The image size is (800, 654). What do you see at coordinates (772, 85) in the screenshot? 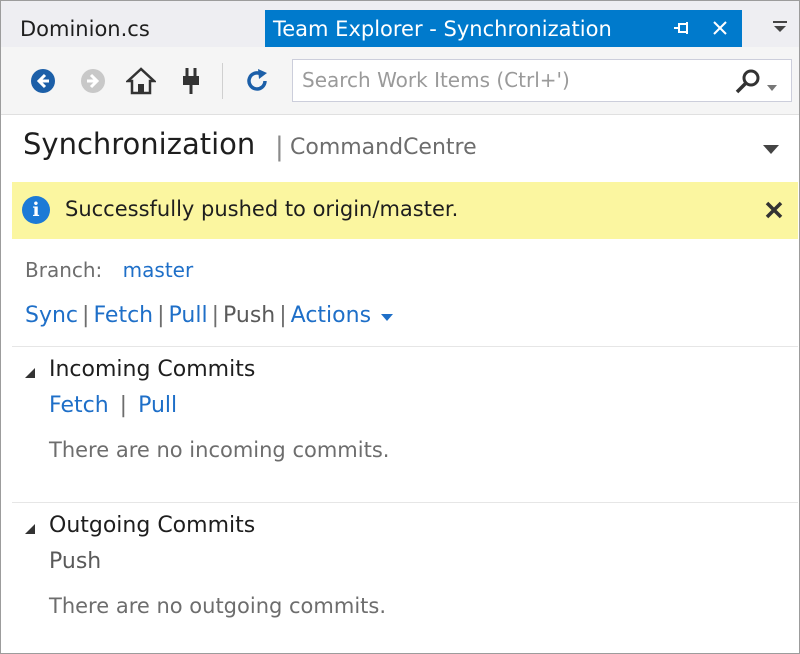
I see `search-dropdown-icon` at bounding box center [772, 85].